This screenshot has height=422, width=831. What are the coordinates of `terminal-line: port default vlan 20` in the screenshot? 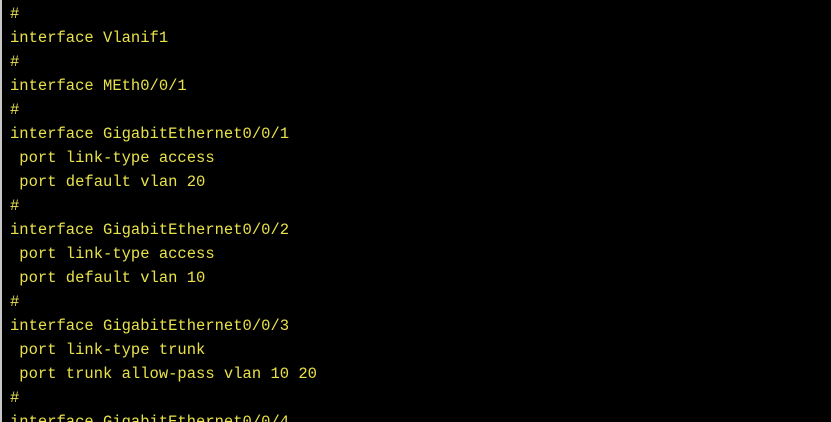 It's located at (108, 182).